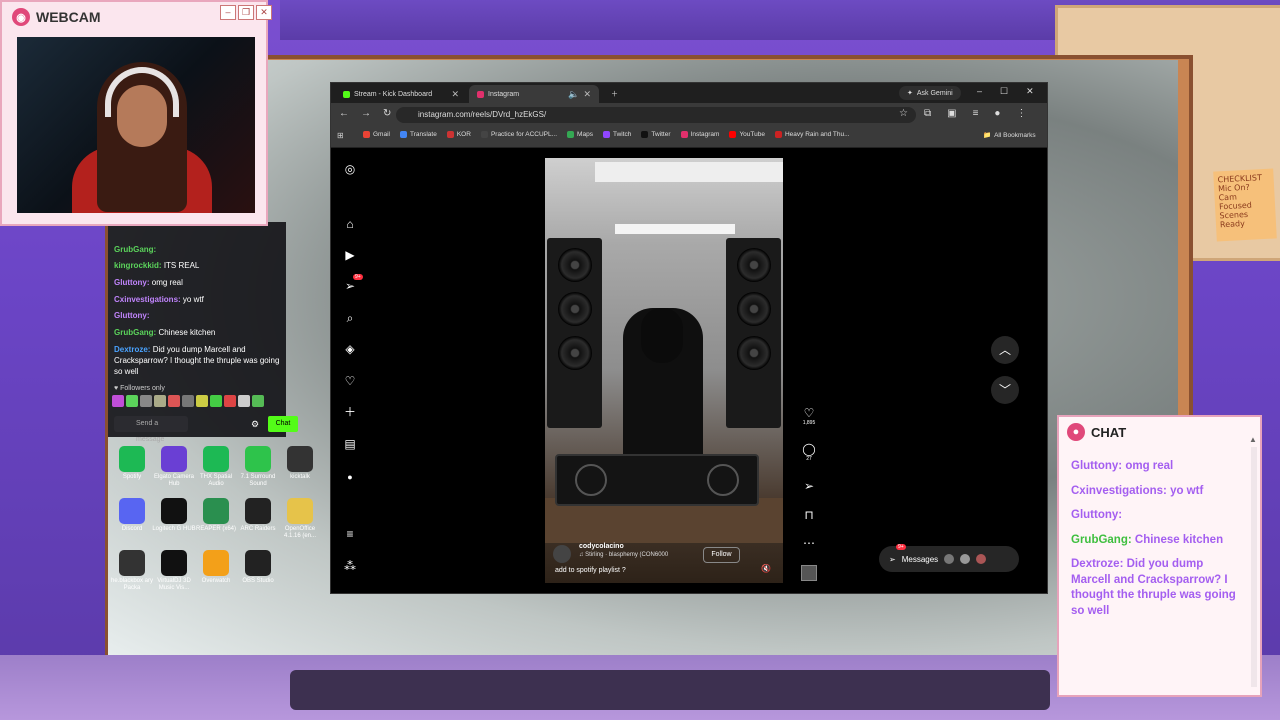 This screenshot has width=1280, height=720. I want to click on ask-gemini-button: ✦ Ask Gemini, so click(930, 93).